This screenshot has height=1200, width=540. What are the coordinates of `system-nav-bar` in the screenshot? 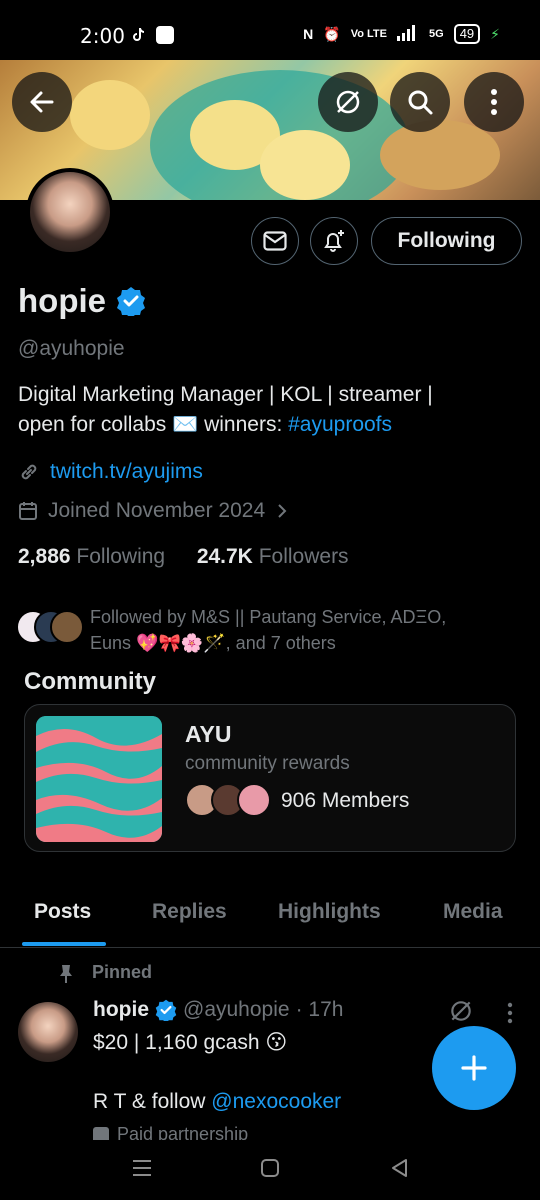 It's located at (270, 1170).